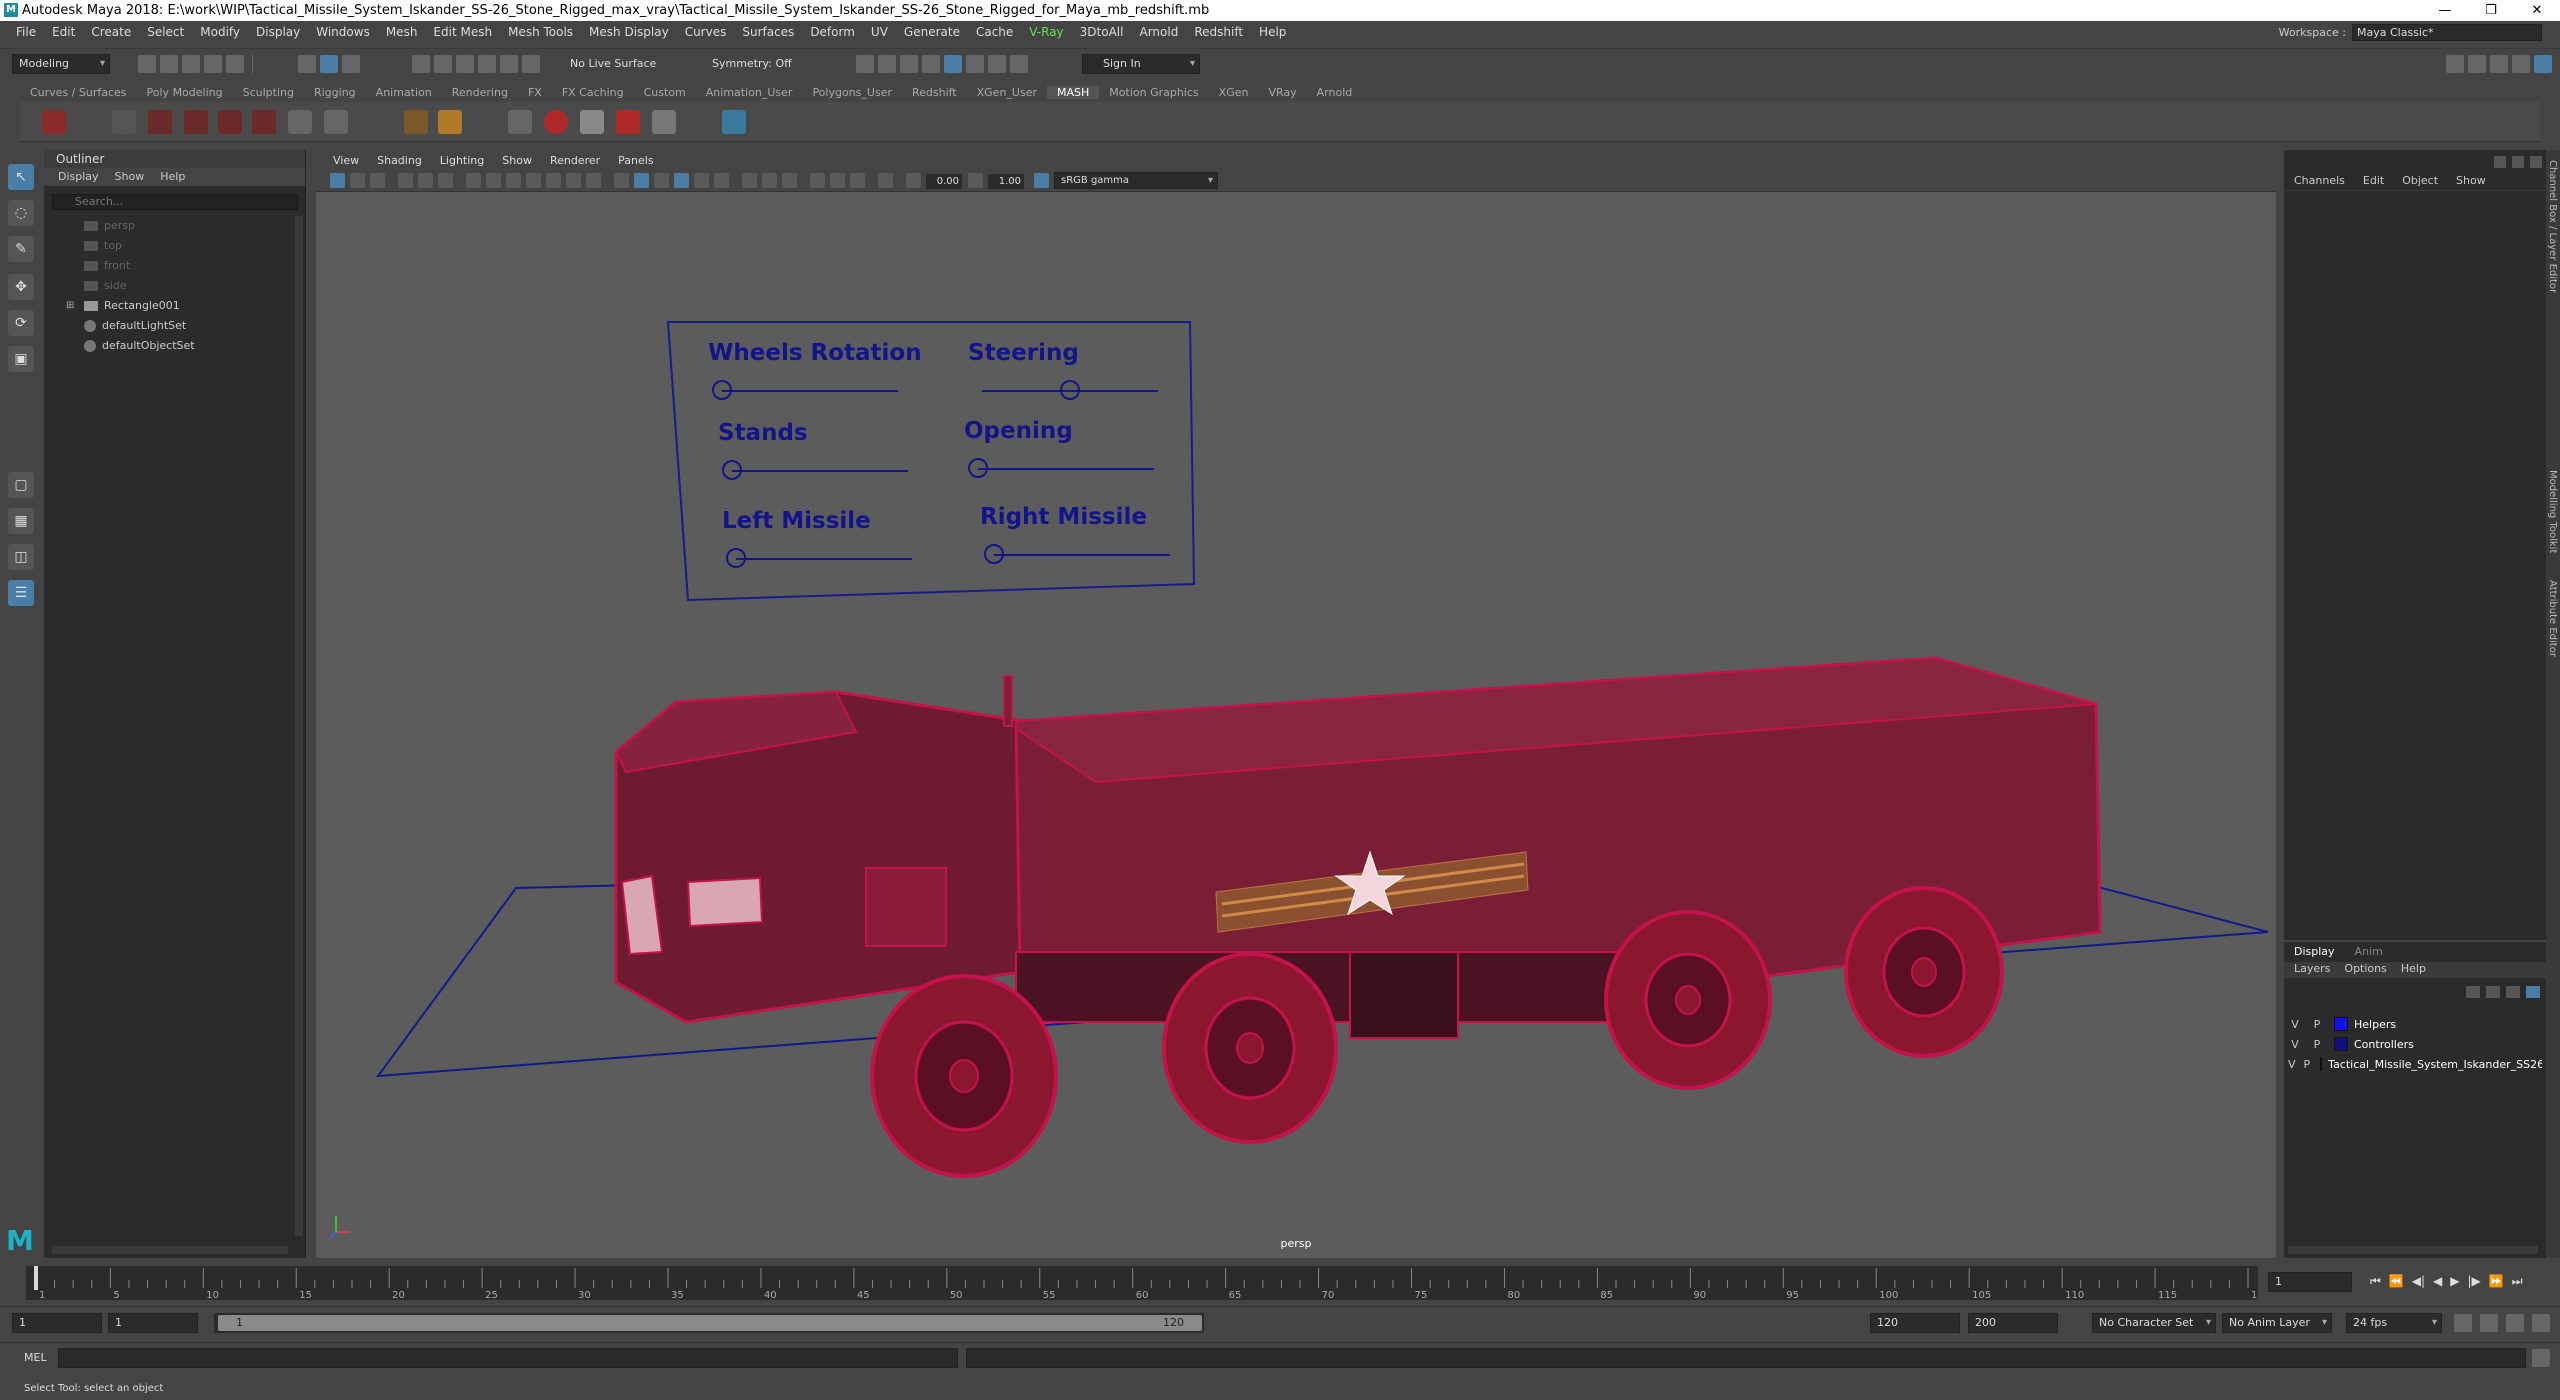  I want to click on 2d-pan-zoom-icon, so click(425, 180).